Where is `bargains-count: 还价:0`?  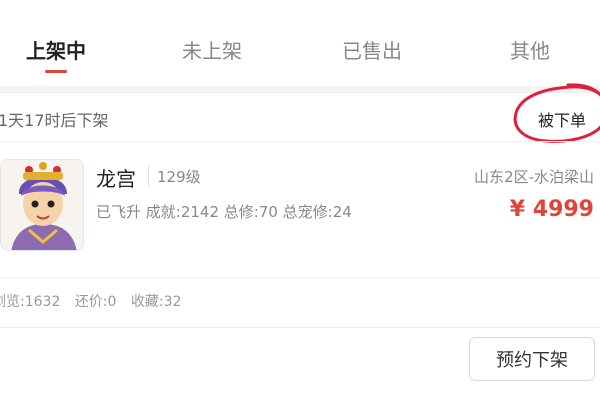
bargains-count: 还价:0 is located at coordinates (95, 302).